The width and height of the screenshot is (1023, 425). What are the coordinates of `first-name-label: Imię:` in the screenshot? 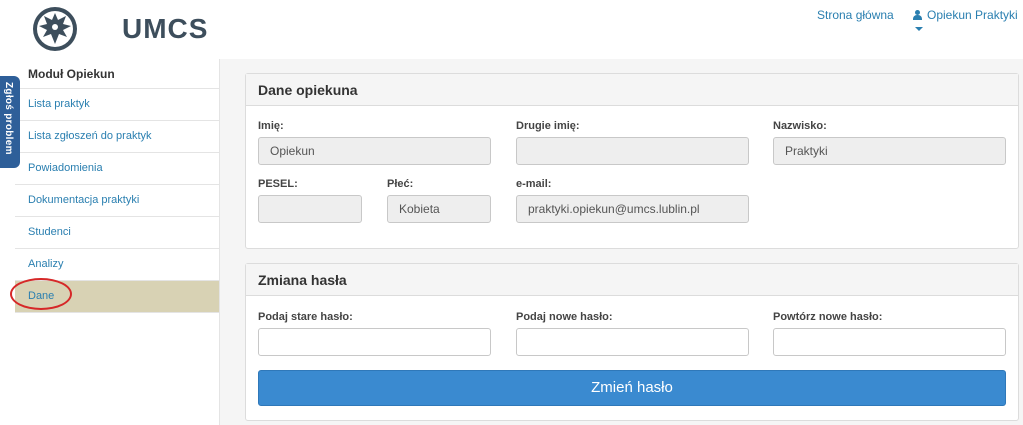 It's located at (271, 126).